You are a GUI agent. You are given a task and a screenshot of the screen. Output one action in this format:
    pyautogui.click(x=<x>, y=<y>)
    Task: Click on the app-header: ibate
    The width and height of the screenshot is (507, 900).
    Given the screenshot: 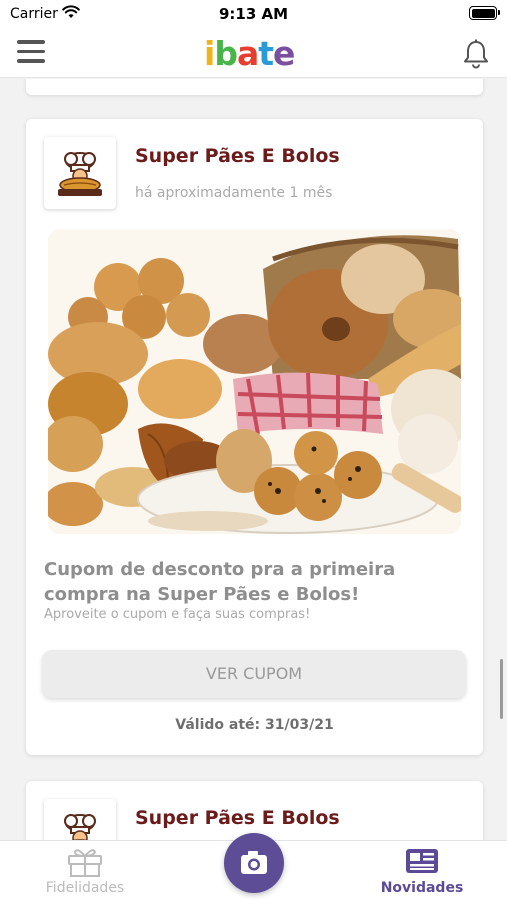 What is the action you would take?
    pyautogui.click(x=253, y=54)
    